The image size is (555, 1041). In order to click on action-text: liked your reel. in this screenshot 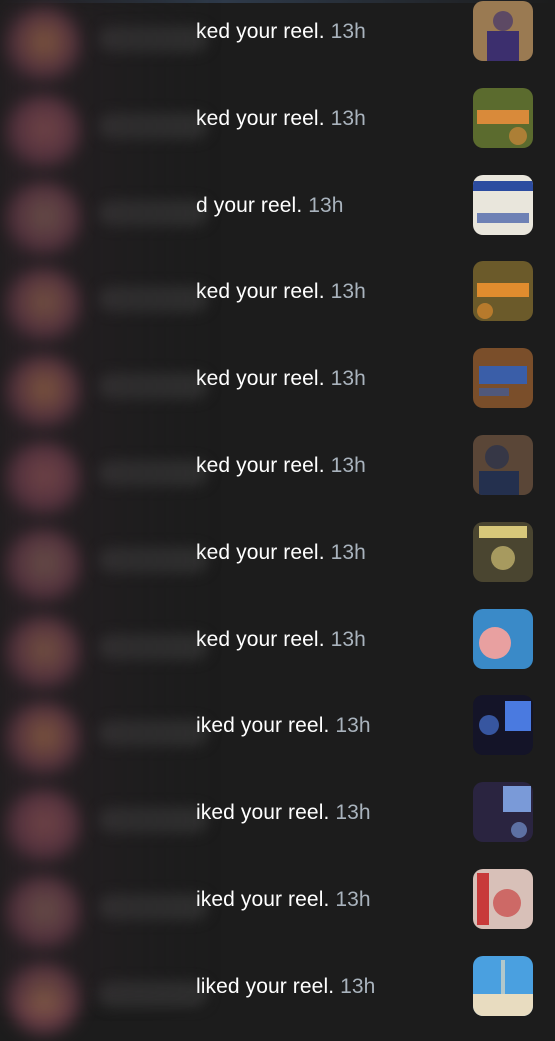, I will do `click(265, 986)`.